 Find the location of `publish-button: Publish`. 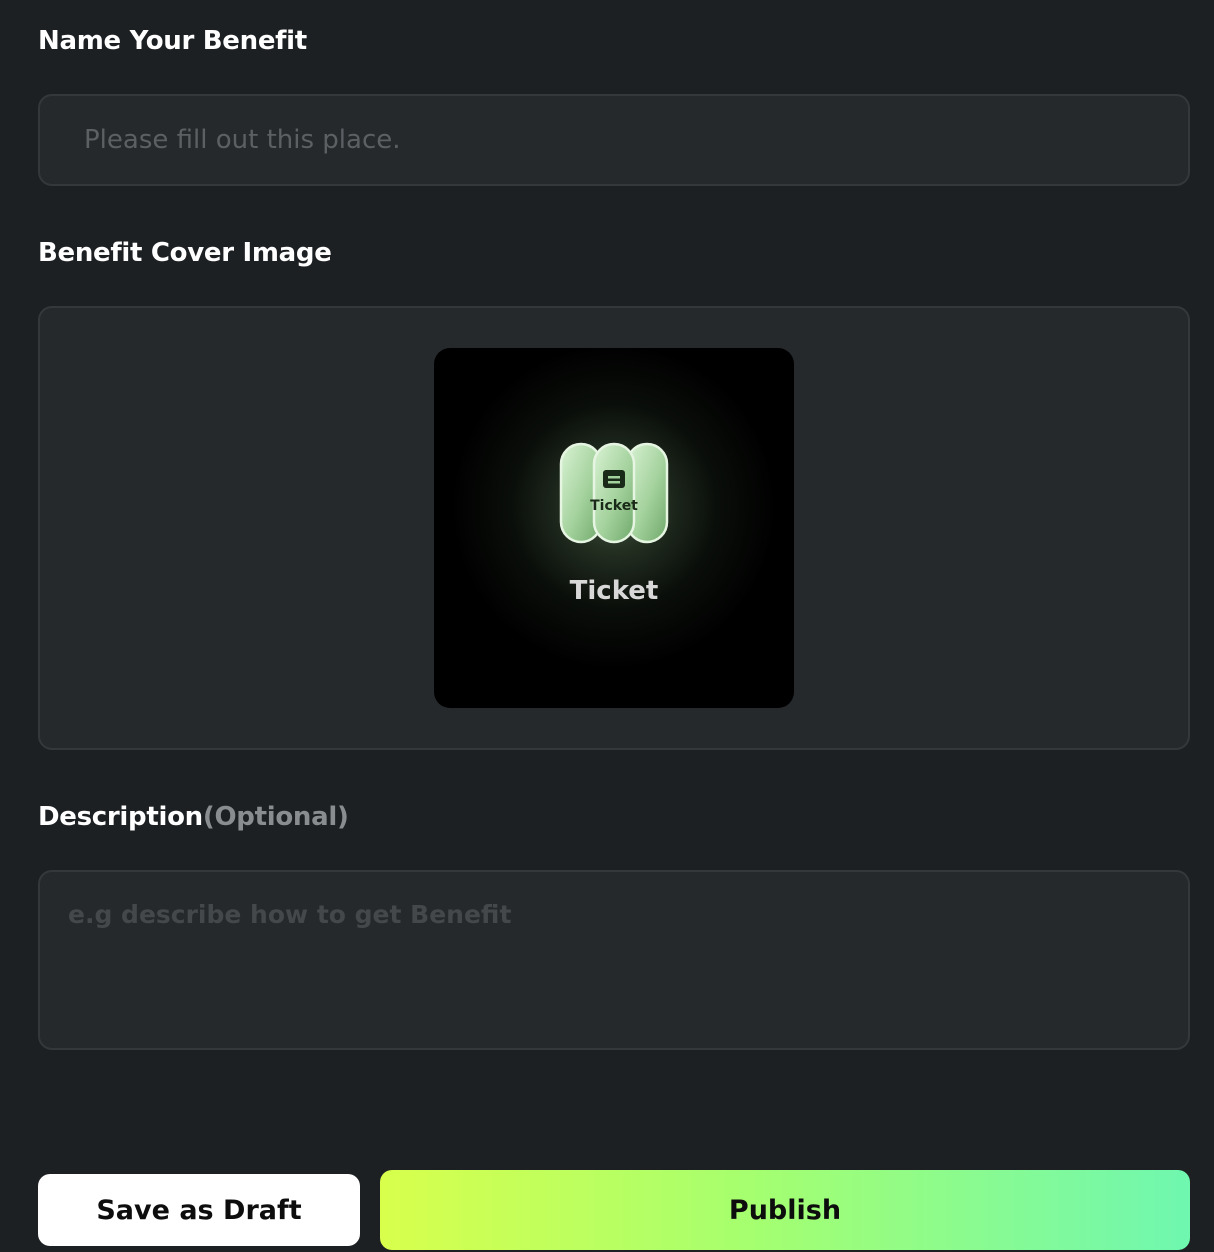

publish-button: Publish is located at coordinates (785, 1210).